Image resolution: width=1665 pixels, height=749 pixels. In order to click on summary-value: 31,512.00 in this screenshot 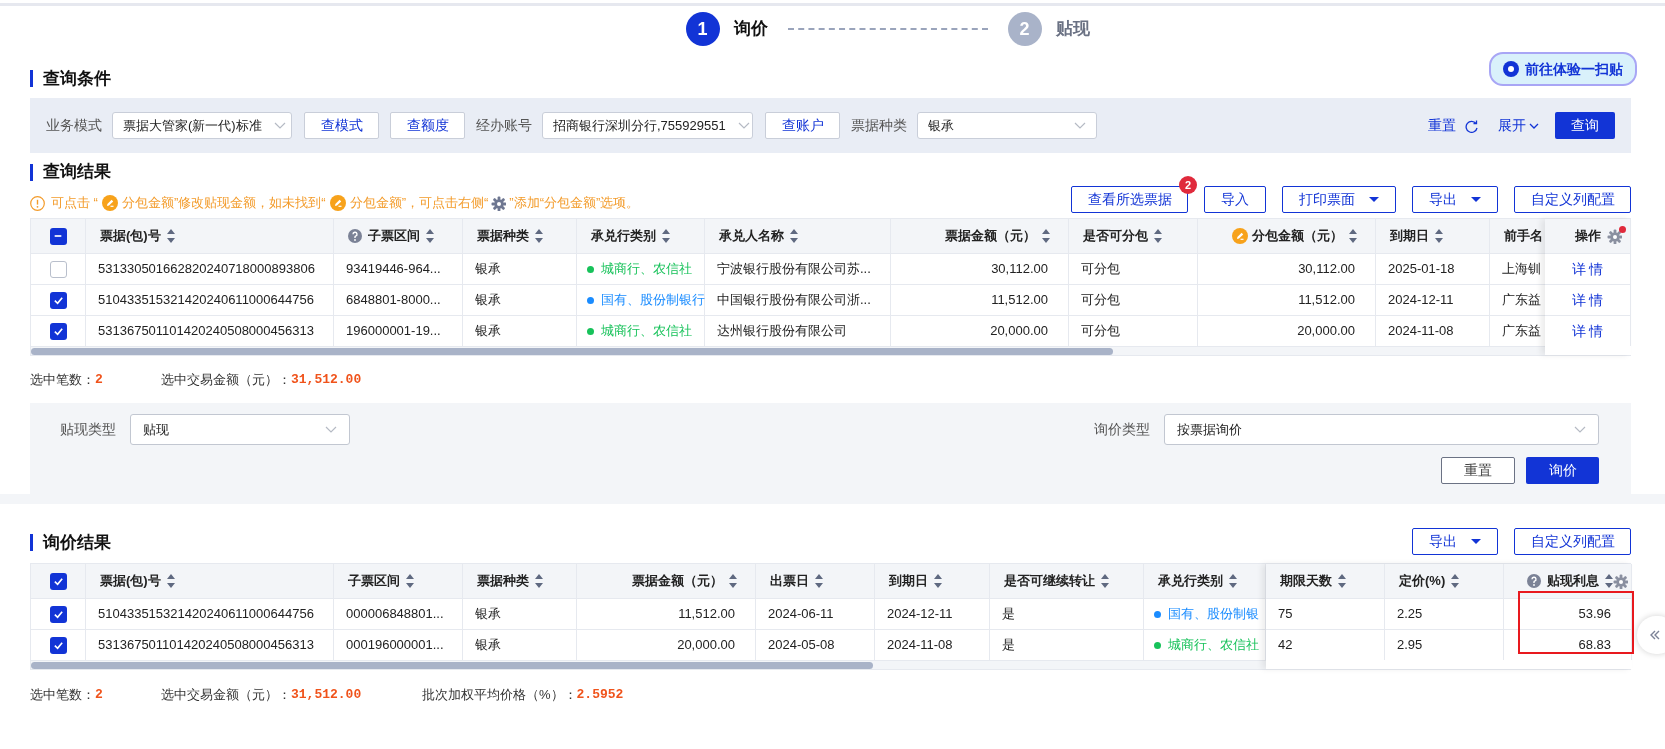, I will do `click(326, 695)`.